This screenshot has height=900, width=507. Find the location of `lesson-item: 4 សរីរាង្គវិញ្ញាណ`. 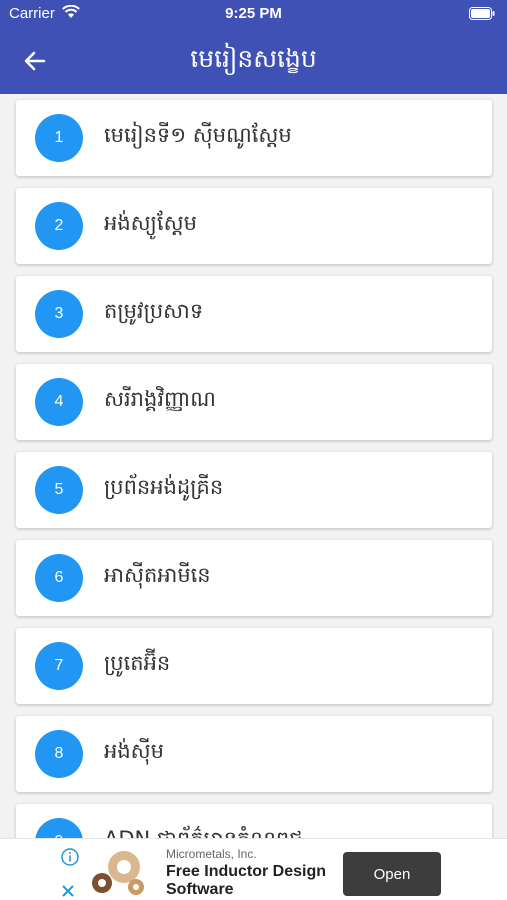

lesson-item: 4 សរីរាង្គវិញ្ញាណ is located at coordinates (254, 402).